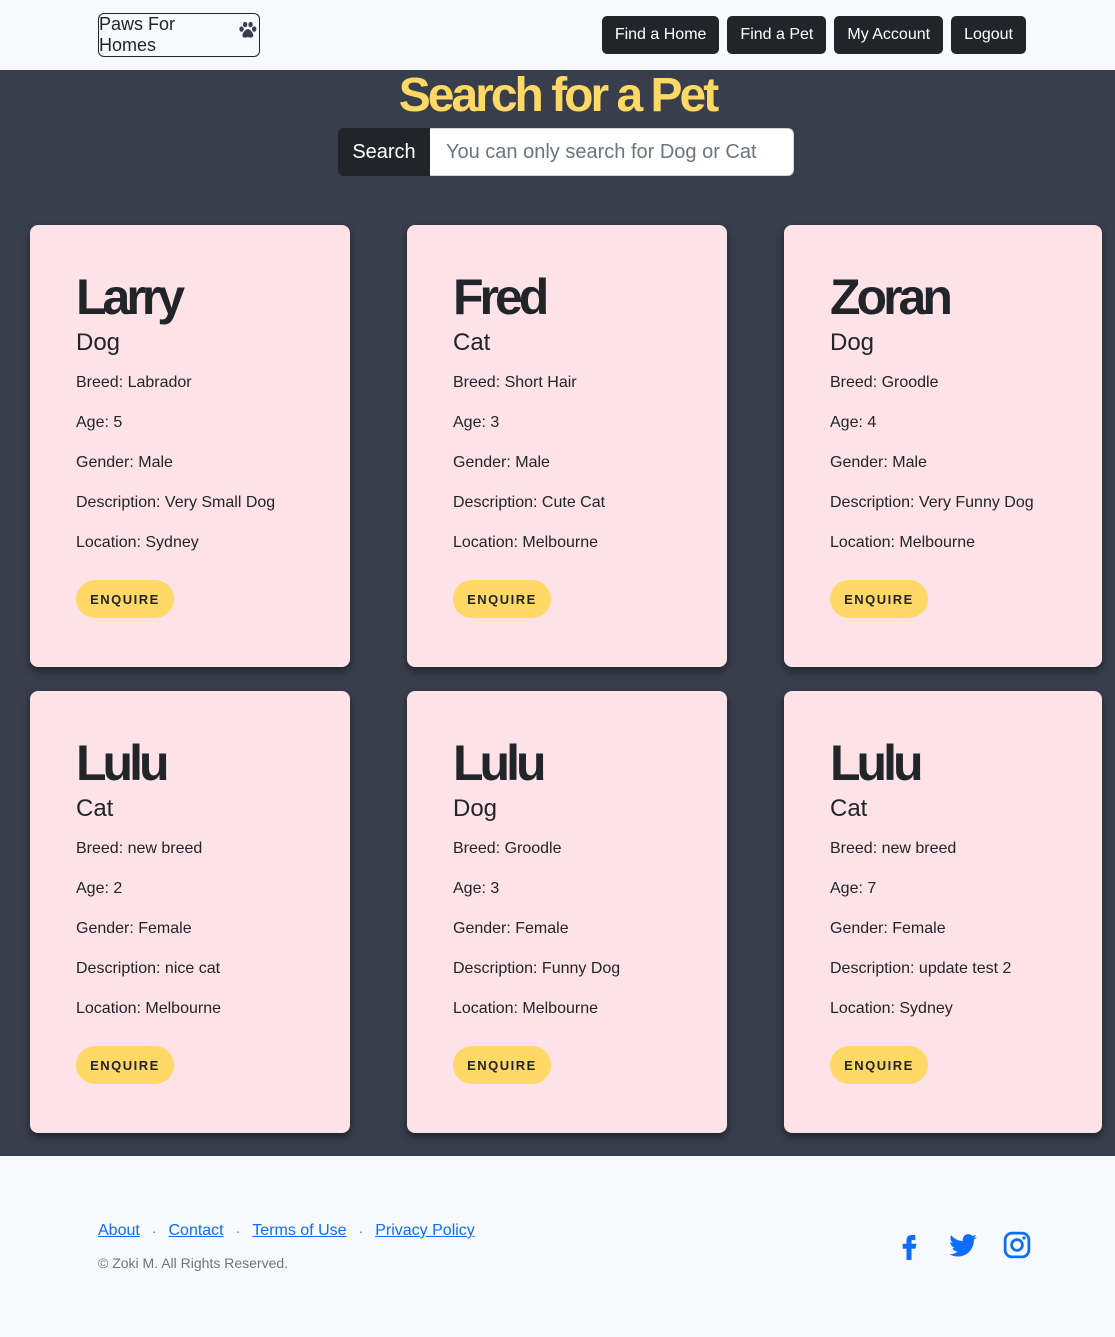  I want to click on pet-description: Description: Very Funny Dog, so click(932, 502).